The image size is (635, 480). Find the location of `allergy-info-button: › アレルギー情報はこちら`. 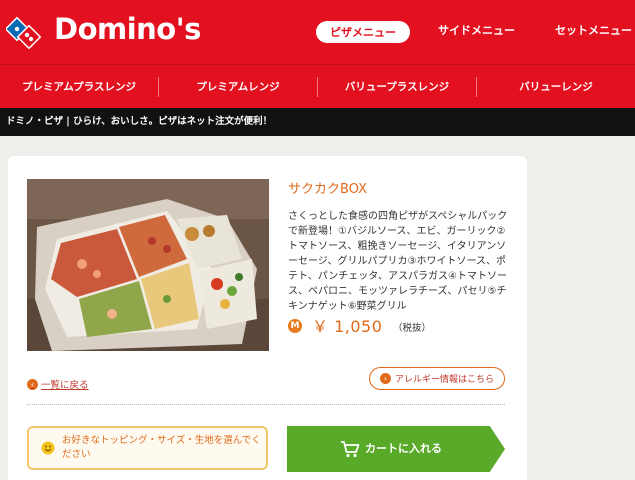

allergy-info-button: › アレルギー情報はこちら is located at coordinates (437, 378).